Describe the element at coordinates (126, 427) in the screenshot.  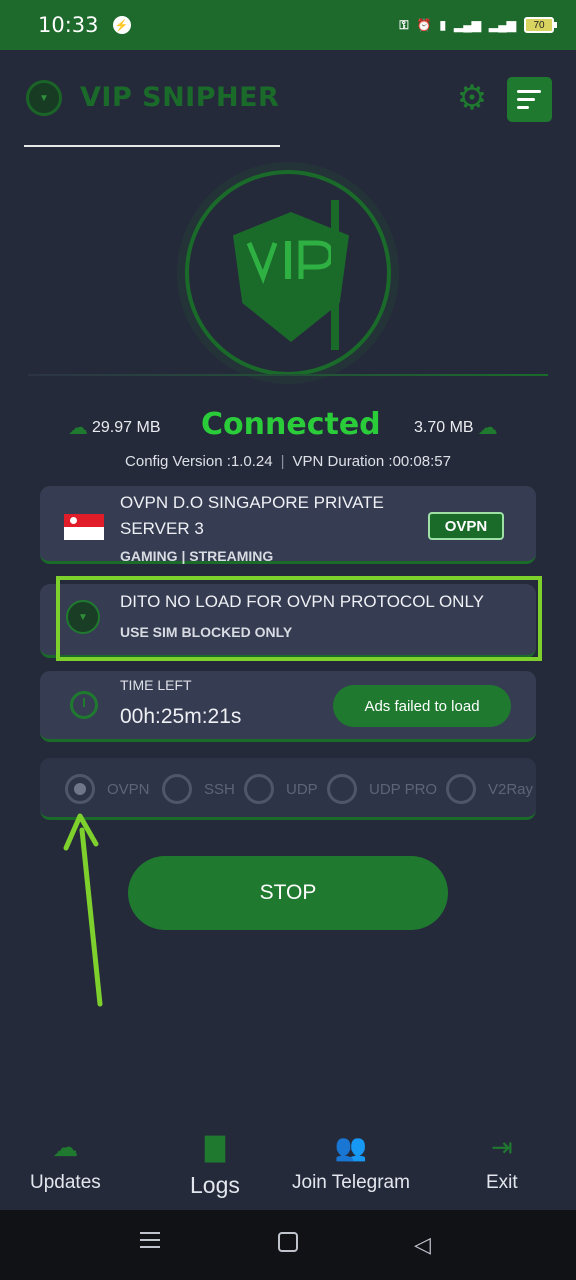
I see `download-value: 29.97 MB` at that location.